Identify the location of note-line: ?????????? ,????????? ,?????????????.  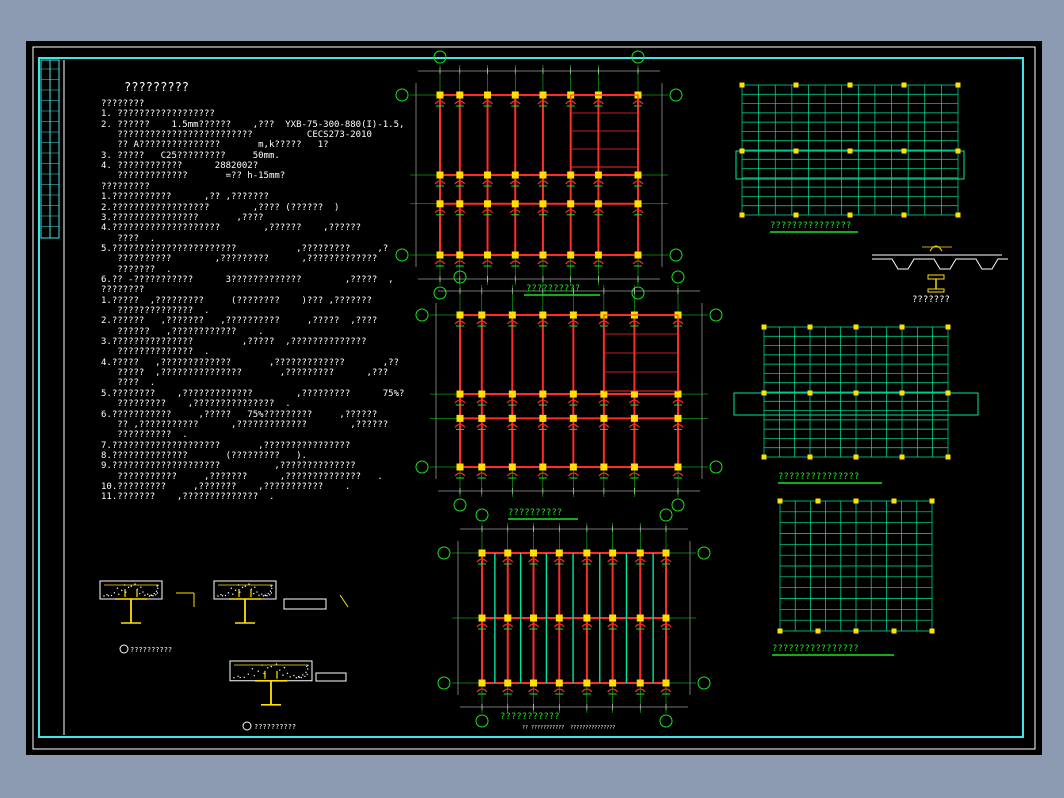
(239, 259).